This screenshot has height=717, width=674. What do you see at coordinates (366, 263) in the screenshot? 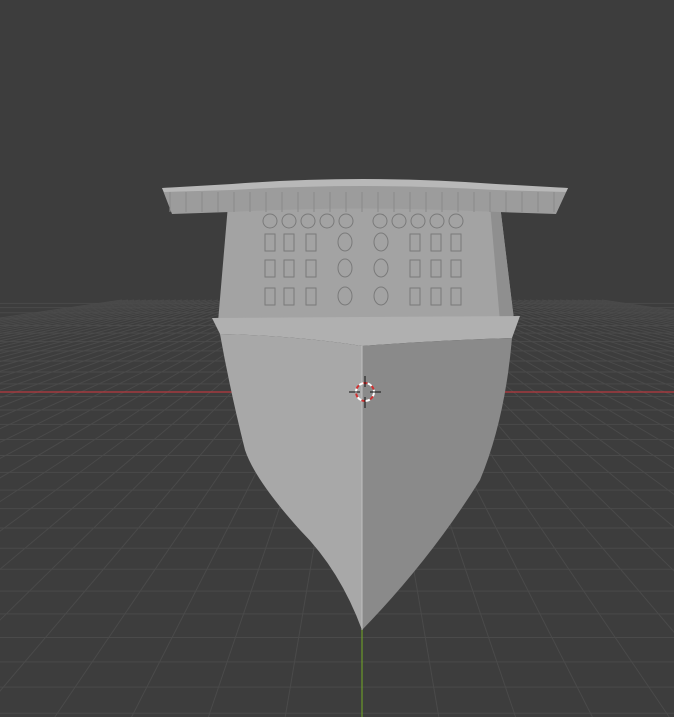
I see `superstructure` at bounding box center [366, 263].